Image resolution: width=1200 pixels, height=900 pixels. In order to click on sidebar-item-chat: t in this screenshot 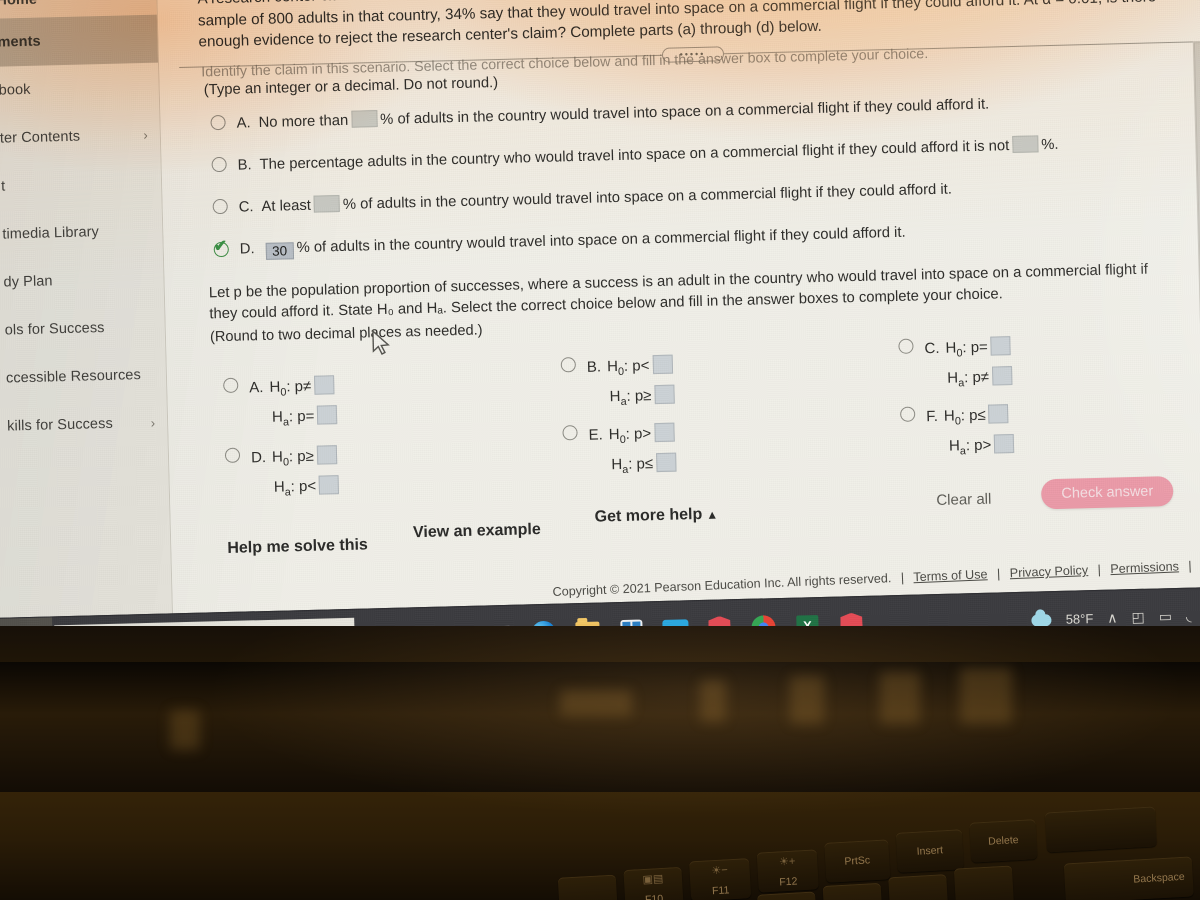, I will do `click(81, 185)`.